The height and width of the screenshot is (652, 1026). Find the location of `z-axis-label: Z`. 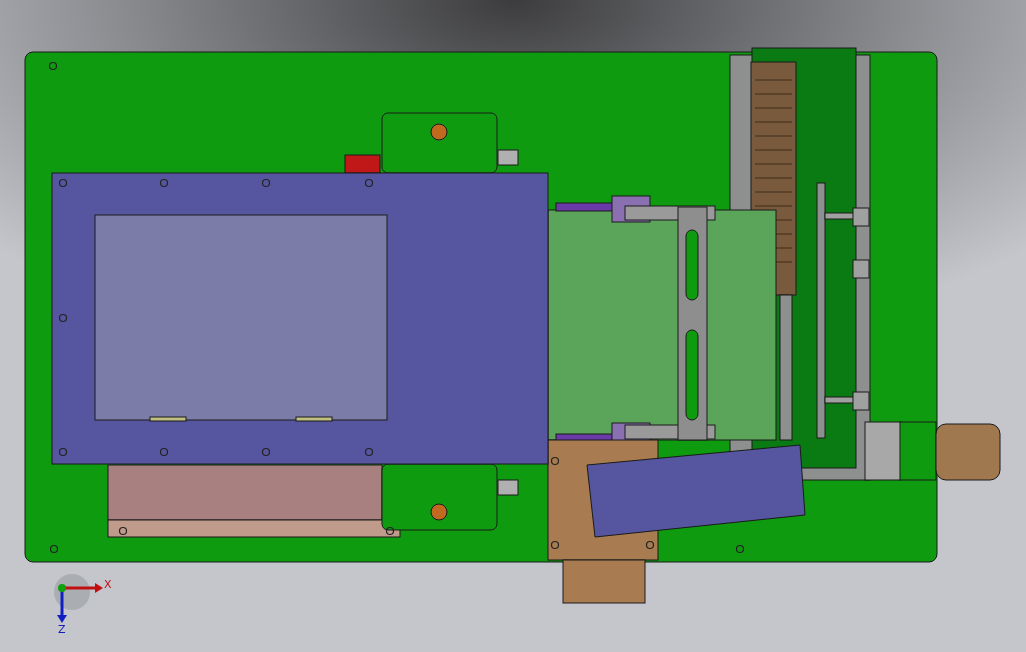

z-axis-label: Z is located at coordinates (62, 629).